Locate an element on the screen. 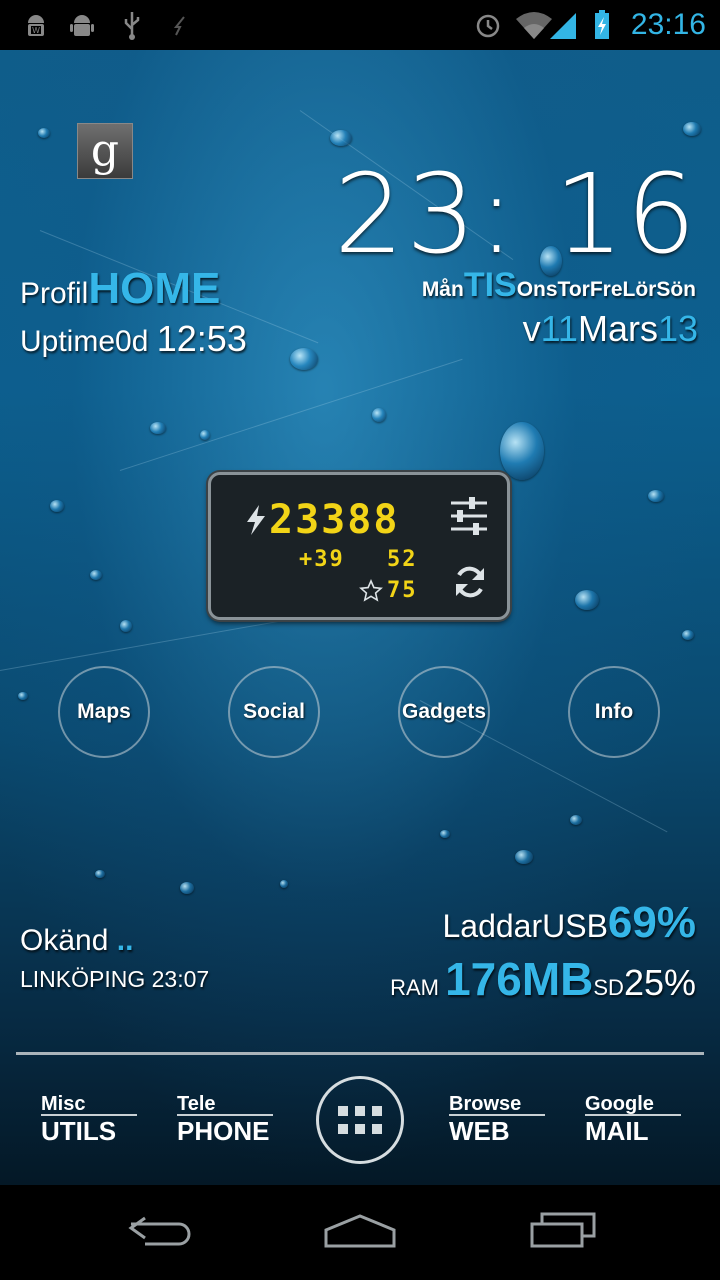 The width and height of the screenshot is (720, 1280). dock-phone-small: Tele is located at coordinates (196, 1104).